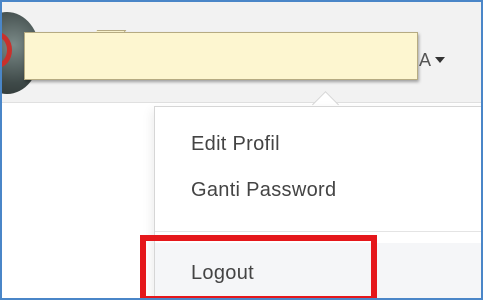 The height and width of the screenshot is (300, 483). I want to click on avatar-badge, so click(7, 50).